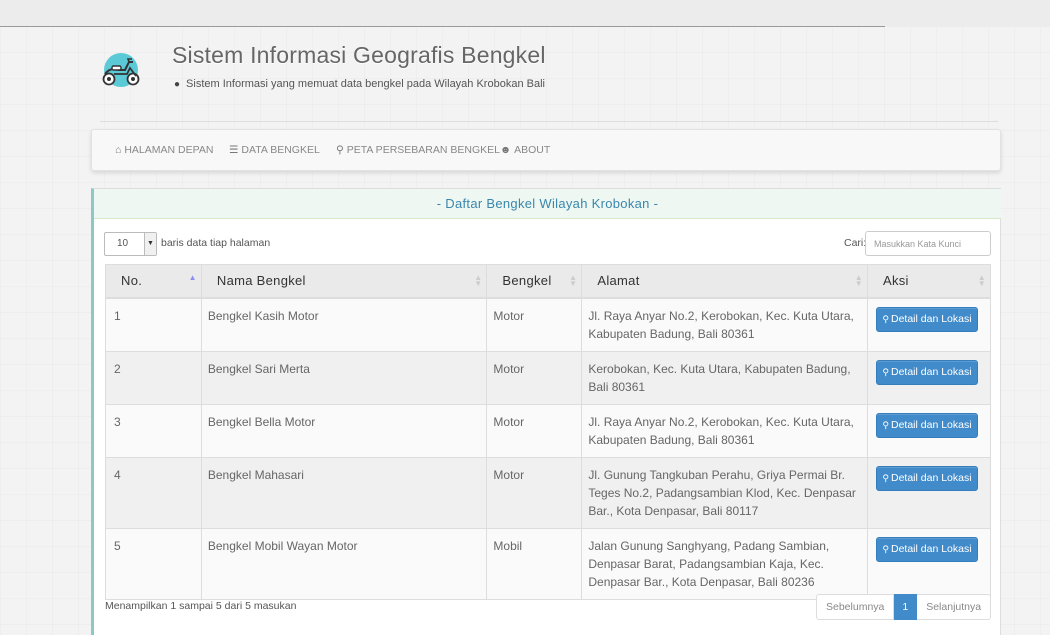 Image resolution: width=1050 pixels, height=635 pixels. Describe the element at coordinates (130, 244) in the screenshot. I see `page-length-select: 10 ▼` at that location.